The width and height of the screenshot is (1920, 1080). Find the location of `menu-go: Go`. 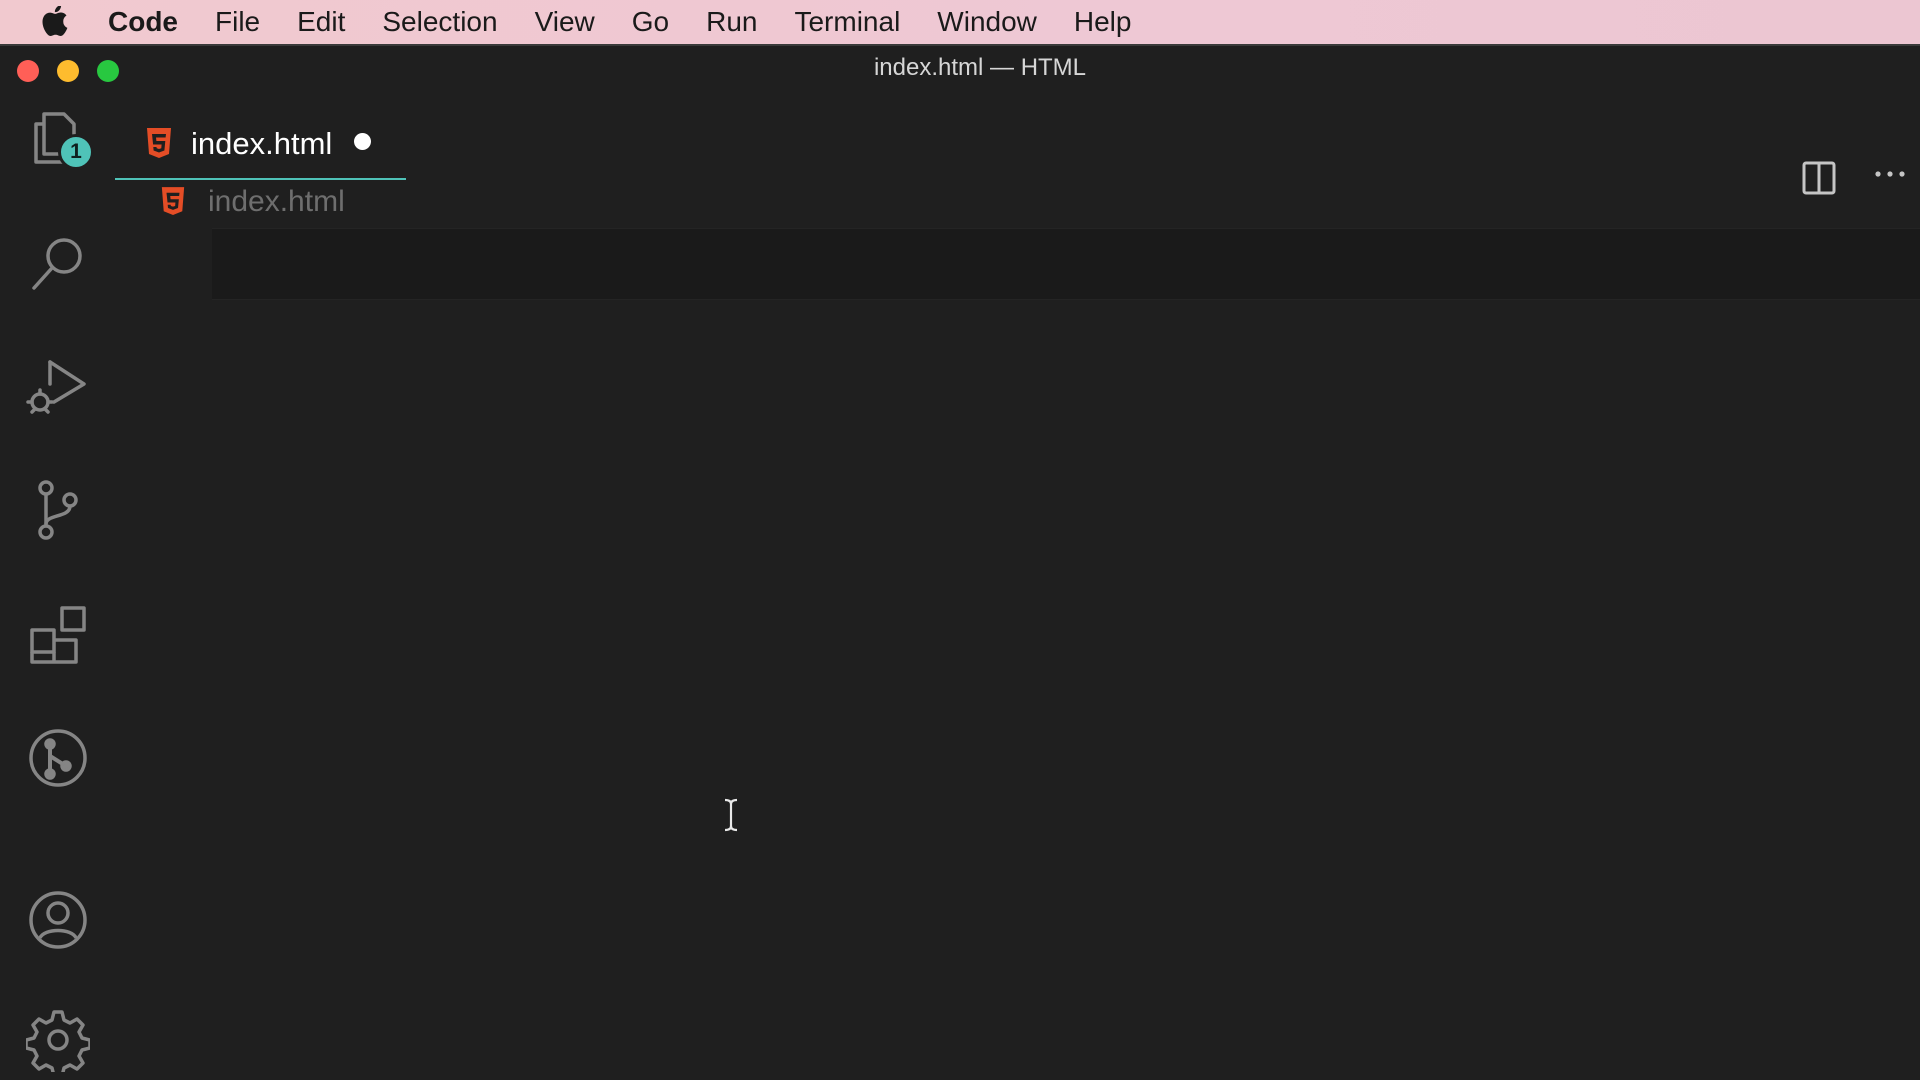

menu-go: Go is located at coordinates (650, 22).